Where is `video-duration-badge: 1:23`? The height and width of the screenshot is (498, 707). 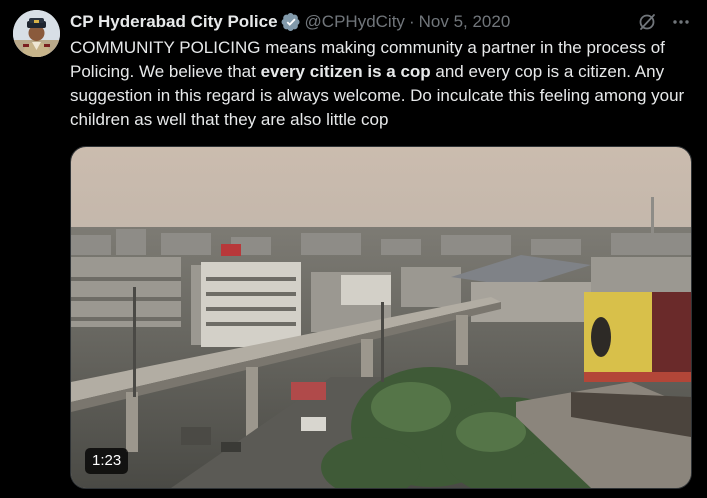
video-duration-badge: 1:23 is located at coordinates (107, 461).